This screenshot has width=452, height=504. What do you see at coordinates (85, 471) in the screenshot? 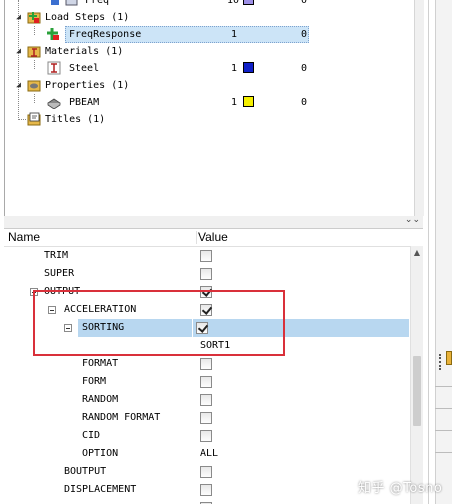
I see `row-name: BOUTPUT` at bounding box center [85, 471].